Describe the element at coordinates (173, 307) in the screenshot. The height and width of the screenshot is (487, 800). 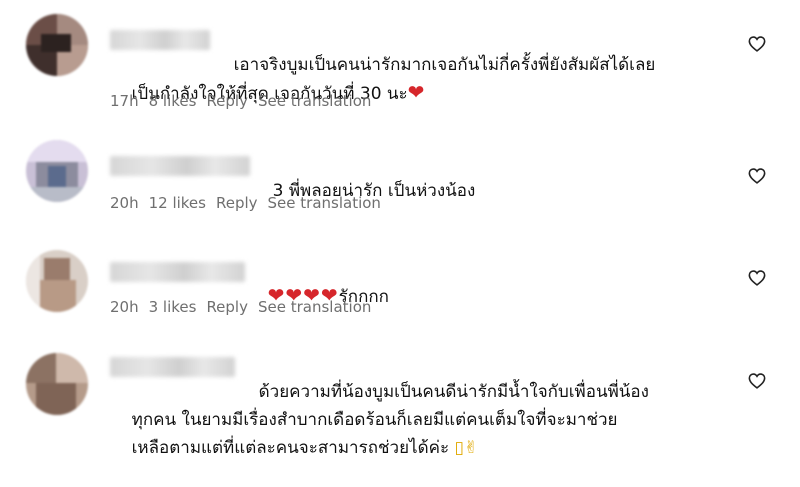
I see `likes-count: 3 likes` at that location.